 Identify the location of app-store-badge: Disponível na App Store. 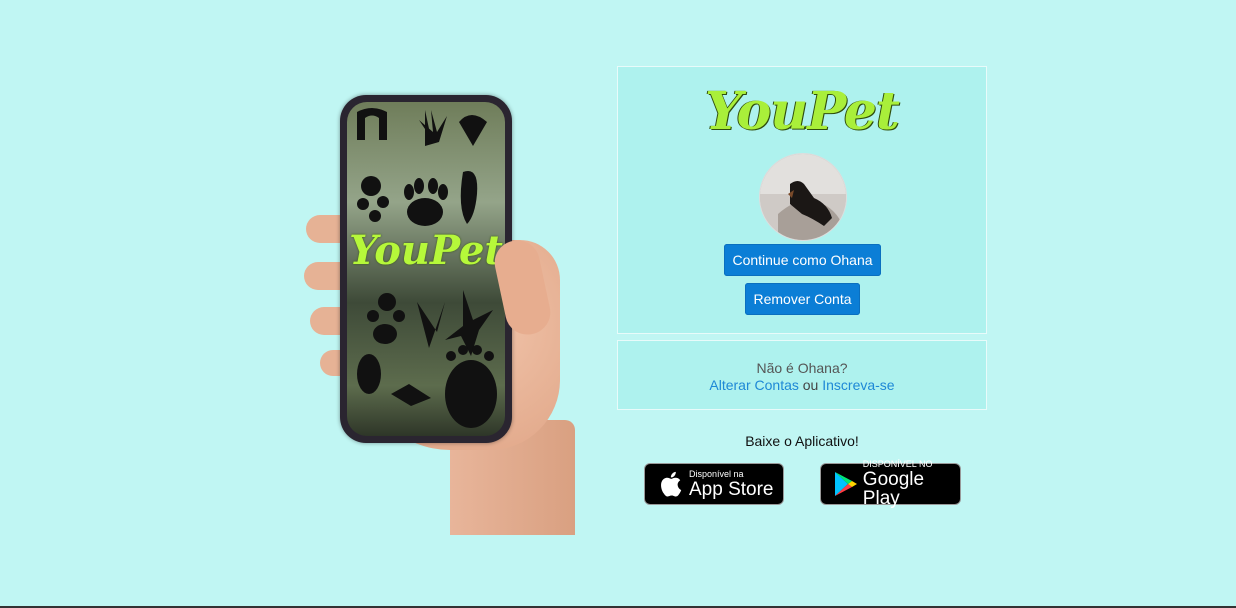
(714, 484).